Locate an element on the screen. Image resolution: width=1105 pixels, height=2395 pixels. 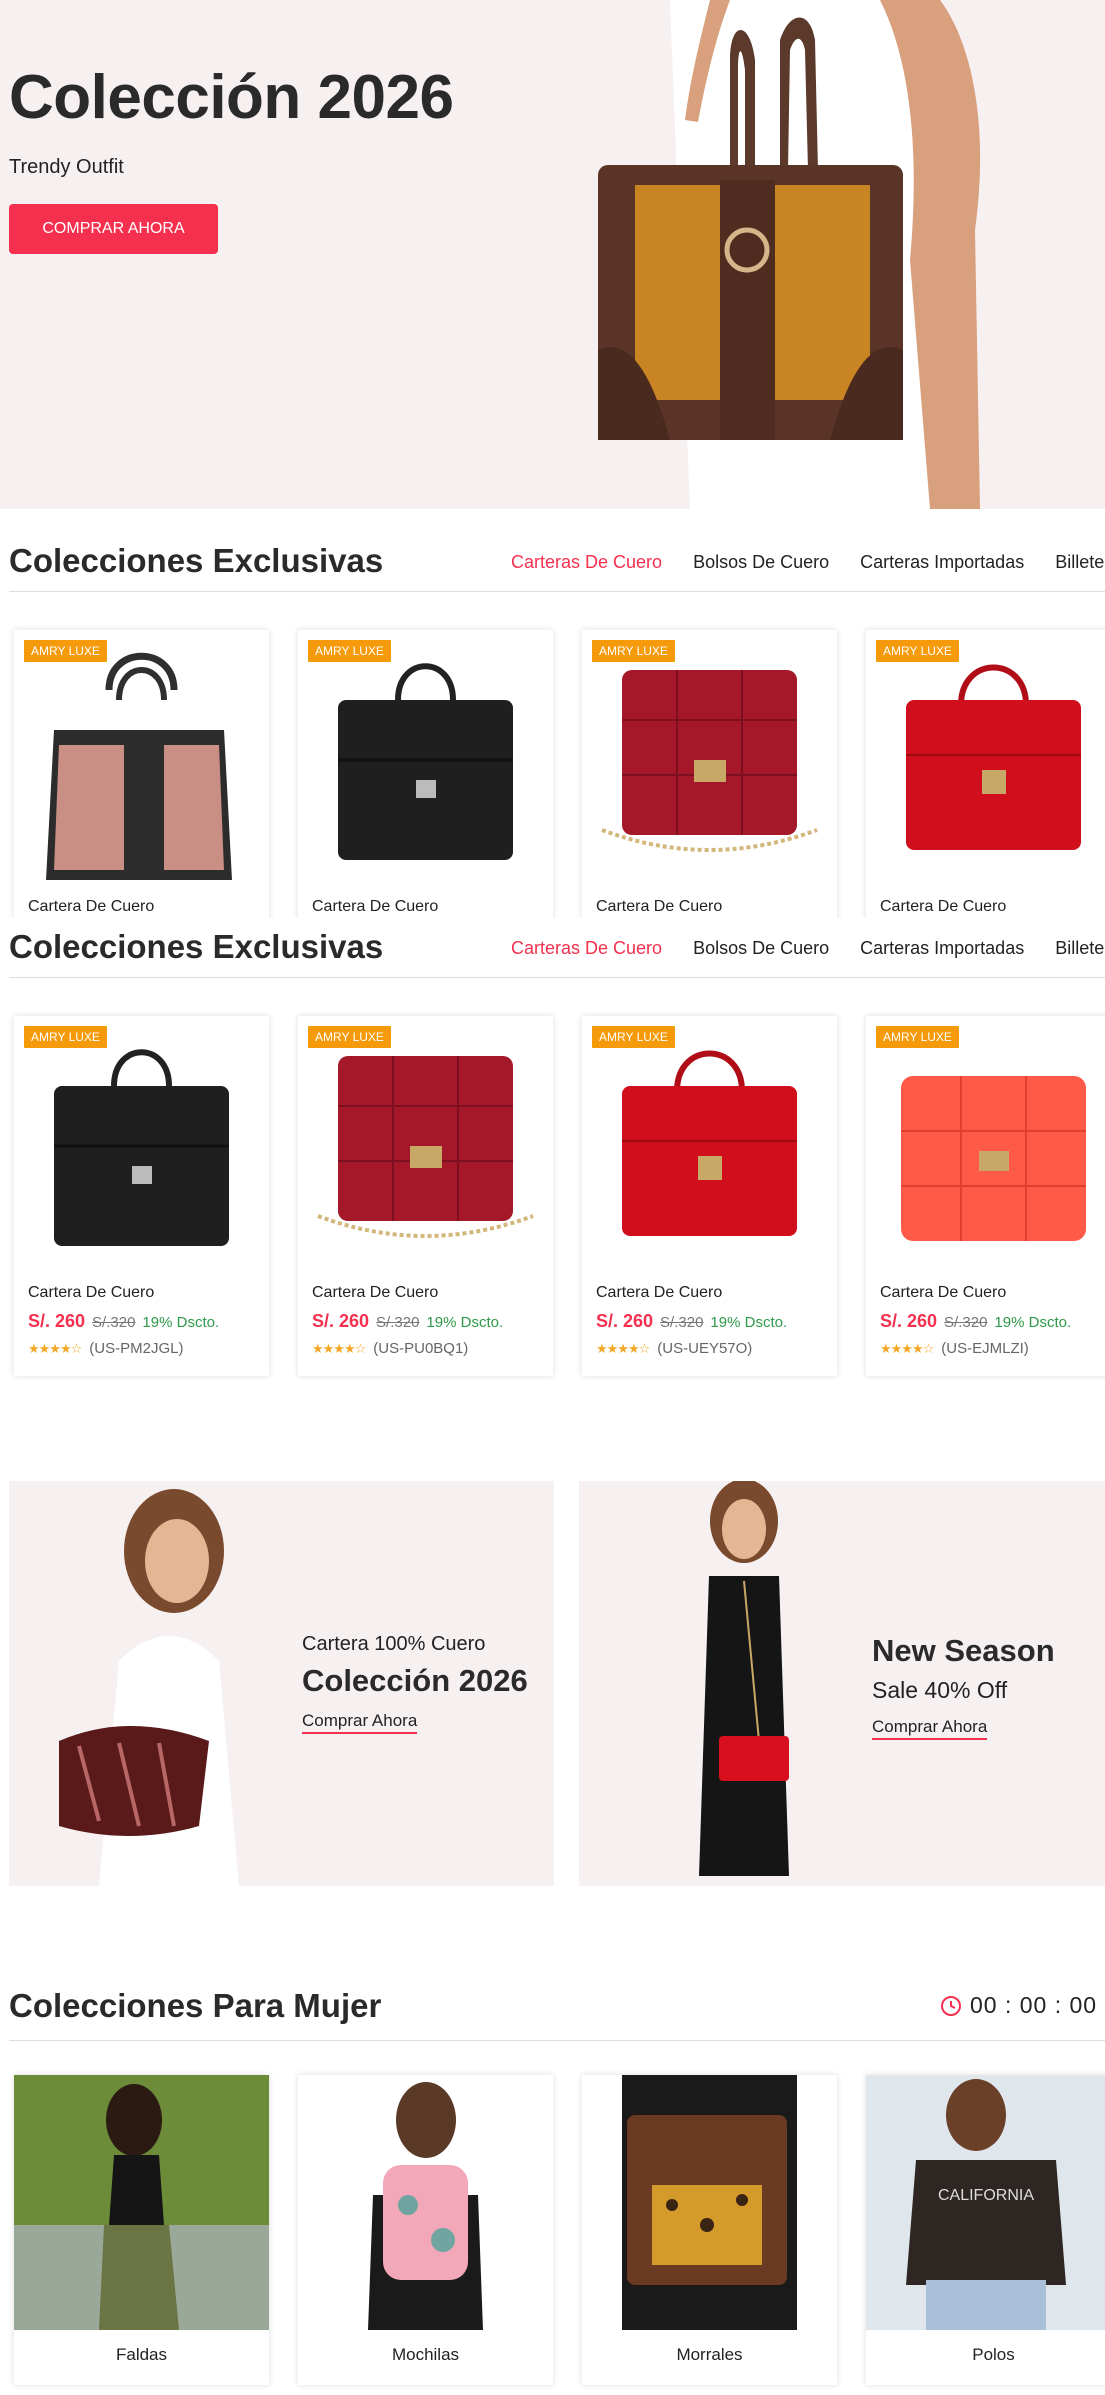
rating-row: ★★★★☆ (US-EJMLZI) is located at coordinates (954, 1348).